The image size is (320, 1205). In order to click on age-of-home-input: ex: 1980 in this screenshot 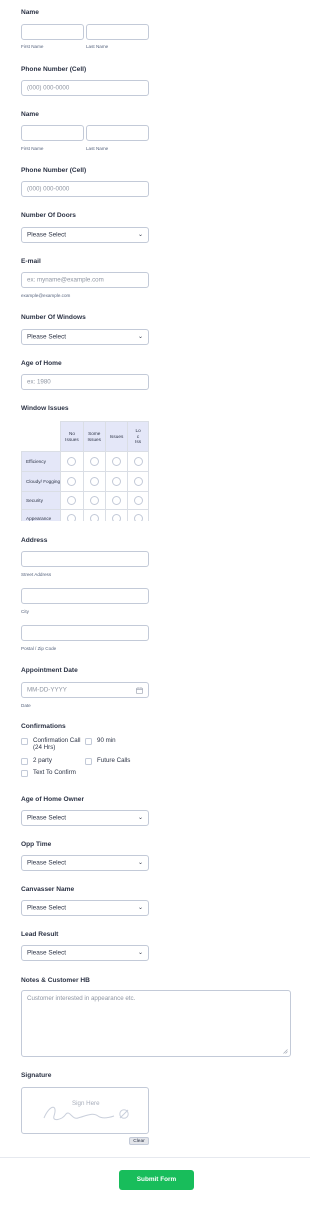, I will do `click(85, 382)`.